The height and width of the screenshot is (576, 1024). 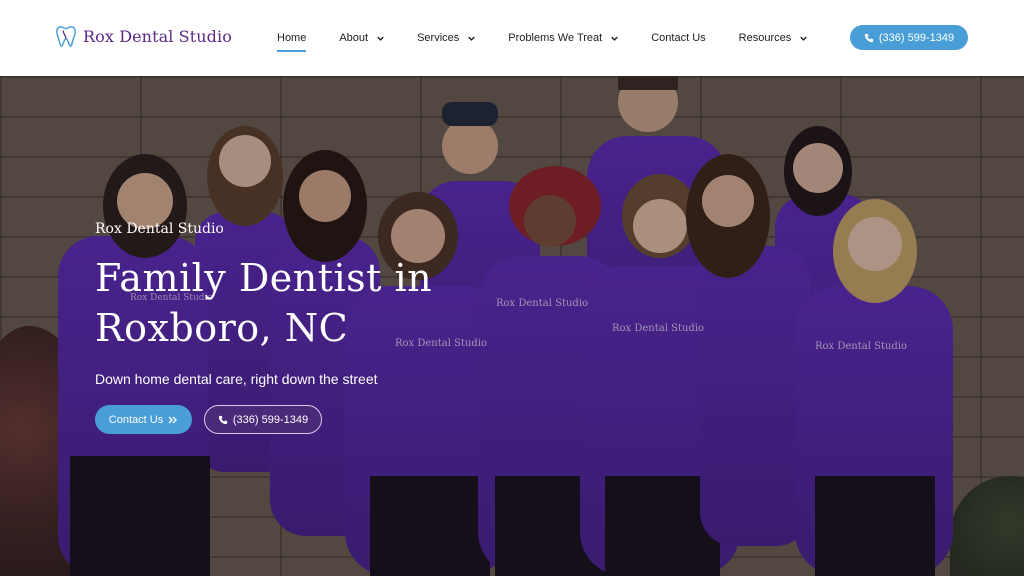 What do you see at coordinates (66, 36) in the screenshot?
I see `tooth-logo-icon` at bounding box center [66, 36].